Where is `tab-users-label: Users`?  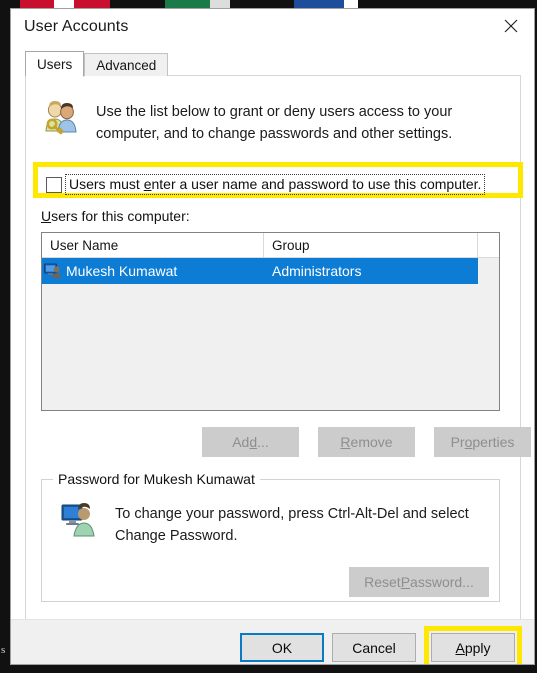 tab-users-label: Users is located at coordinates (55, 64).